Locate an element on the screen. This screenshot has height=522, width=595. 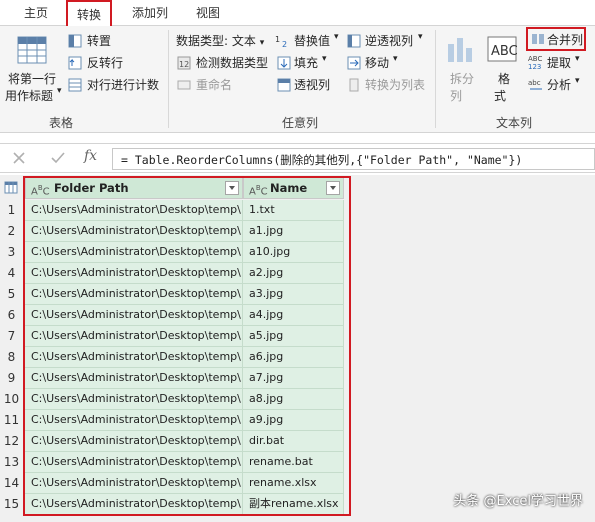
rename-icon is located at coordinates (184, 85).